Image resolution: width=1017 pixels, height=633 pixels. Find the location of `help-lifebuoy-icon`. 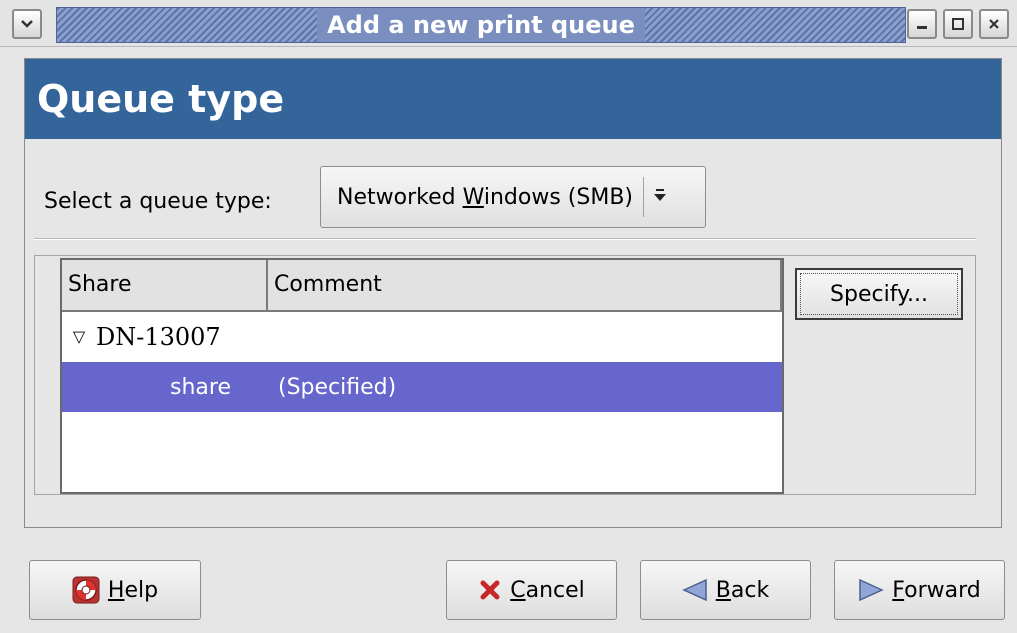

help-lifebuoy-icon is located at coordinates (86, 590).